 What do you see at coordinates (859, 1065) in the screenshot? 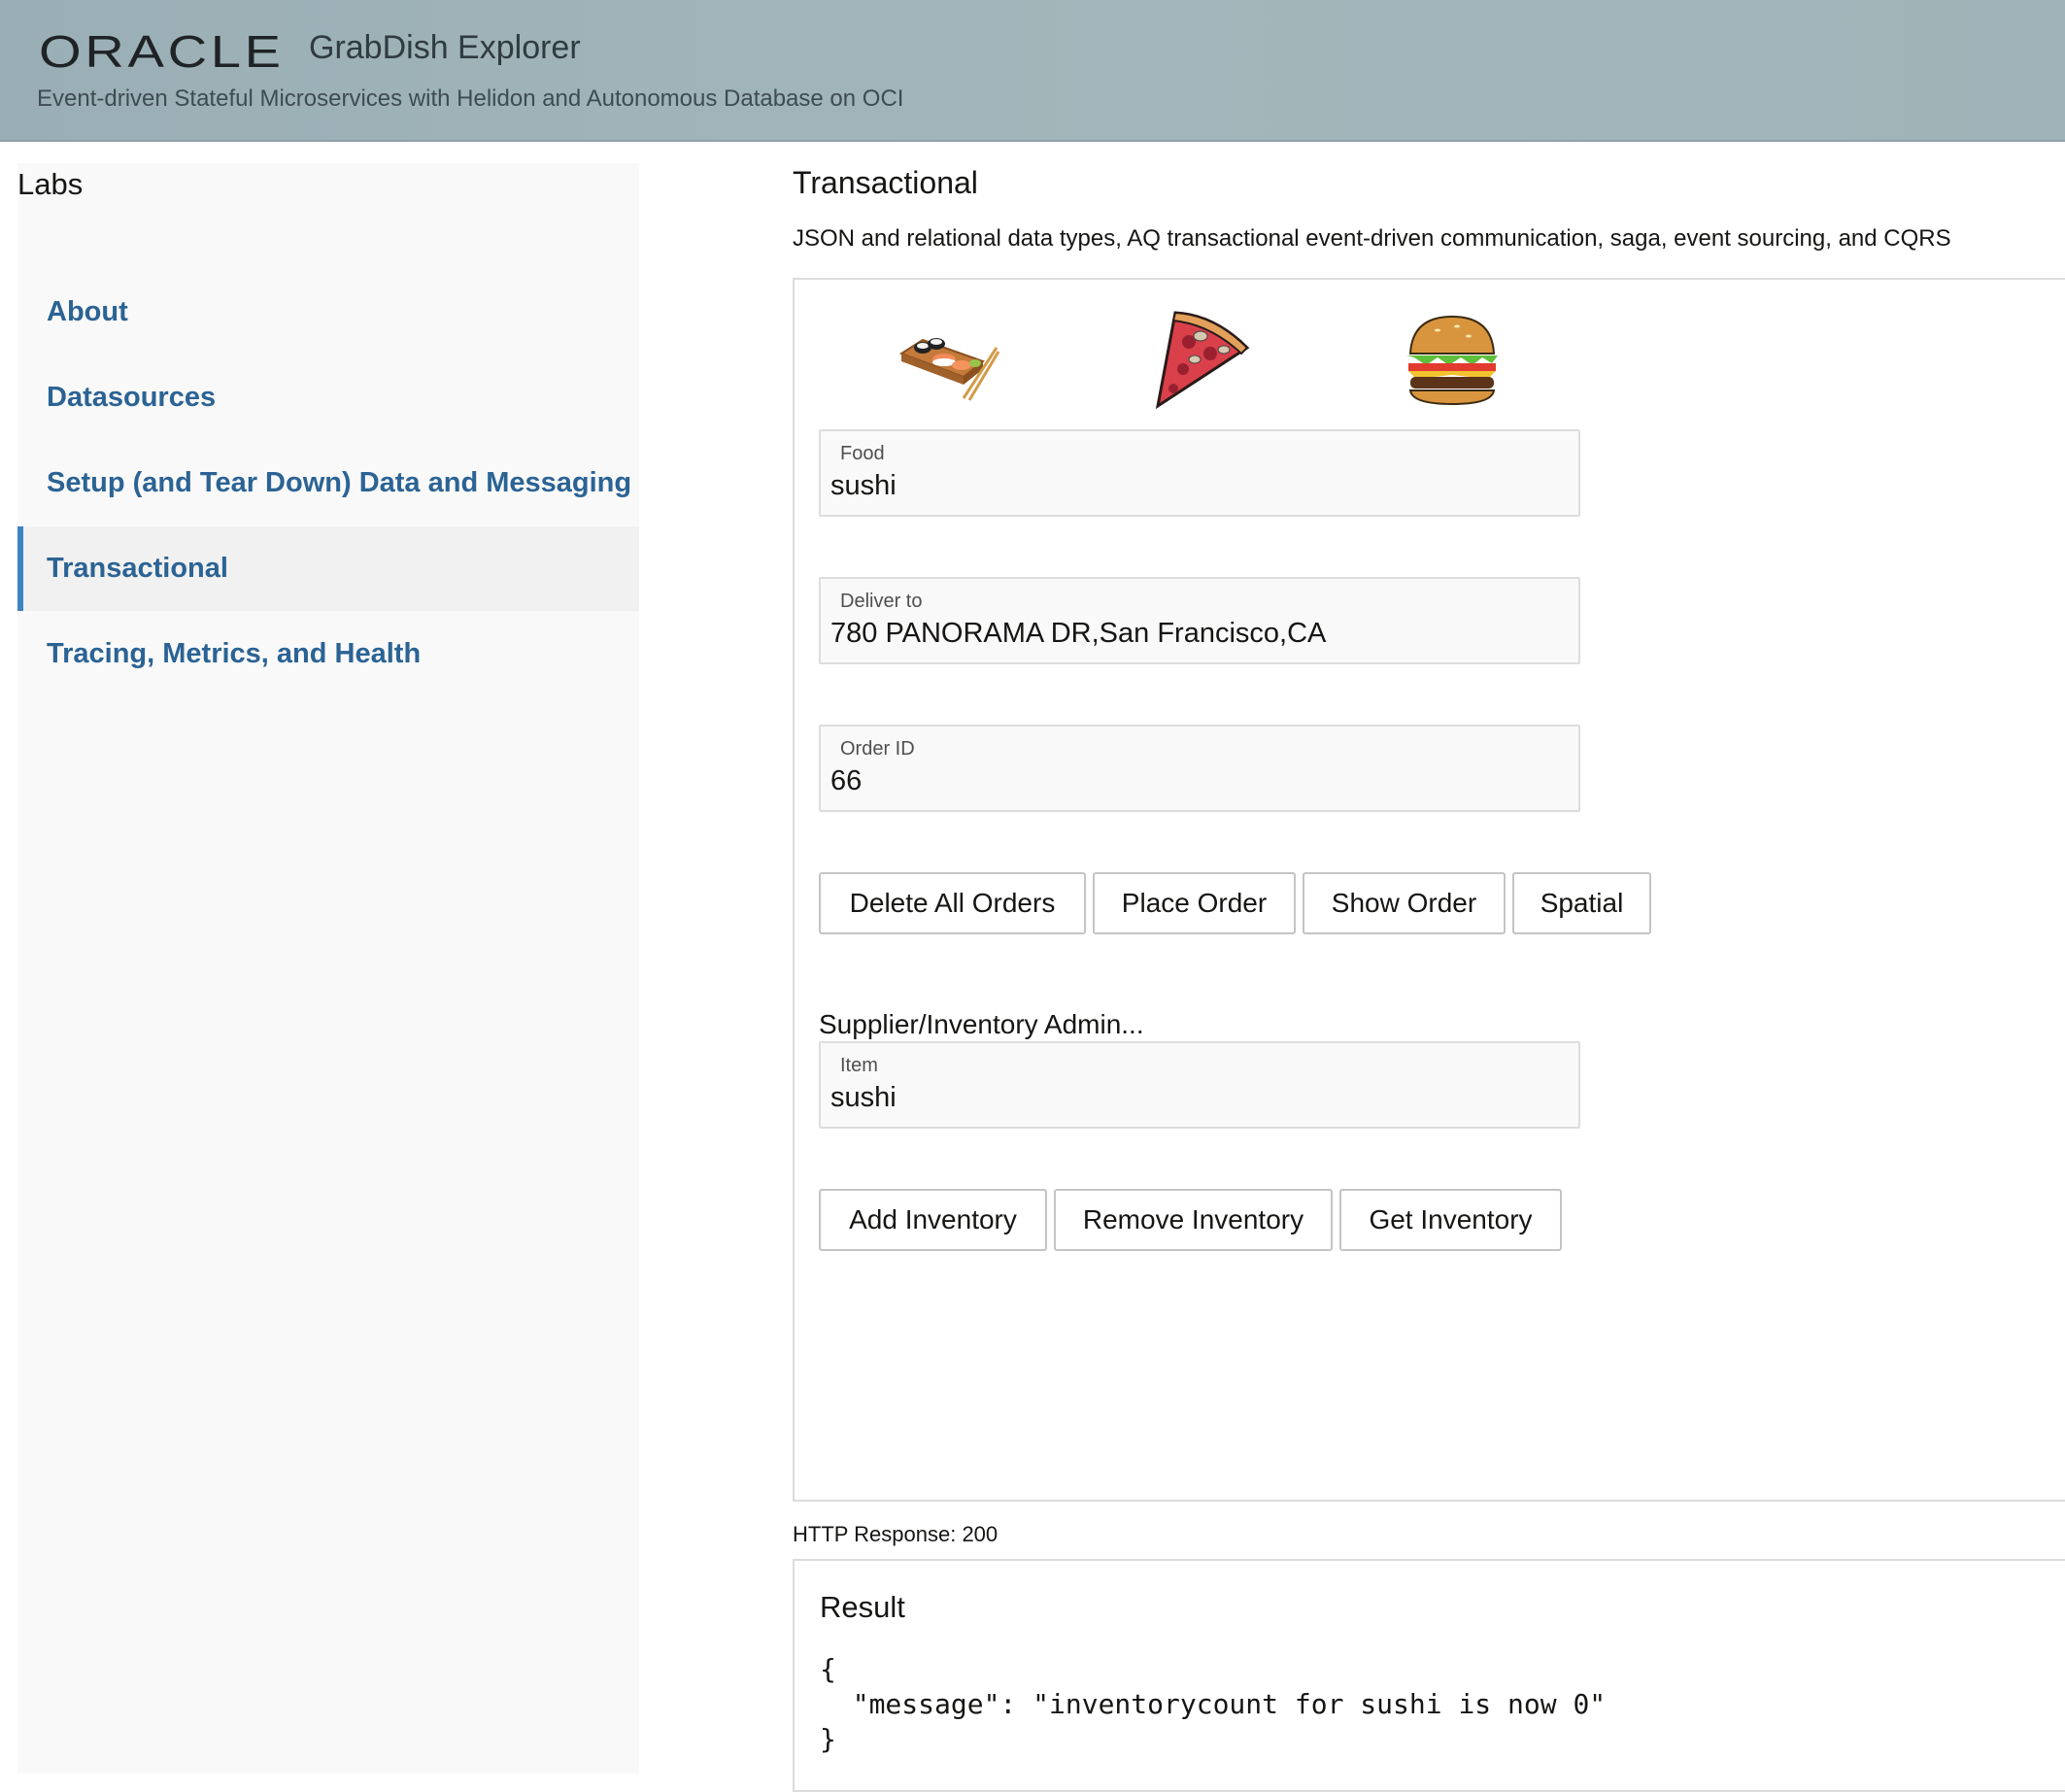
I see `item-field-label: Item` at bounding box center [859, 1065].